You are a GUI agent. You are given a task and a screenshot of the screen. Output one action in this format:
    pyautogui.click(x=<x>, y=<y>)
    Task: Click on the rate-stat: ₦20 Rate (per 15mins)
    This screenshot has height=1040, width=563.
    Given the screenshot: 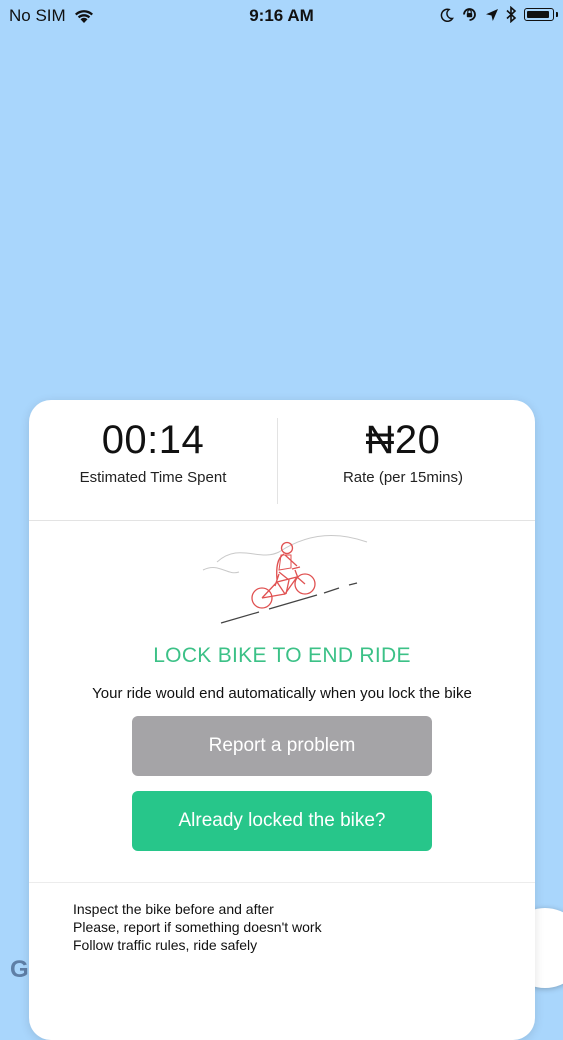 What is the action you would take?
    pyautogui.click(x=403, y=452)
    